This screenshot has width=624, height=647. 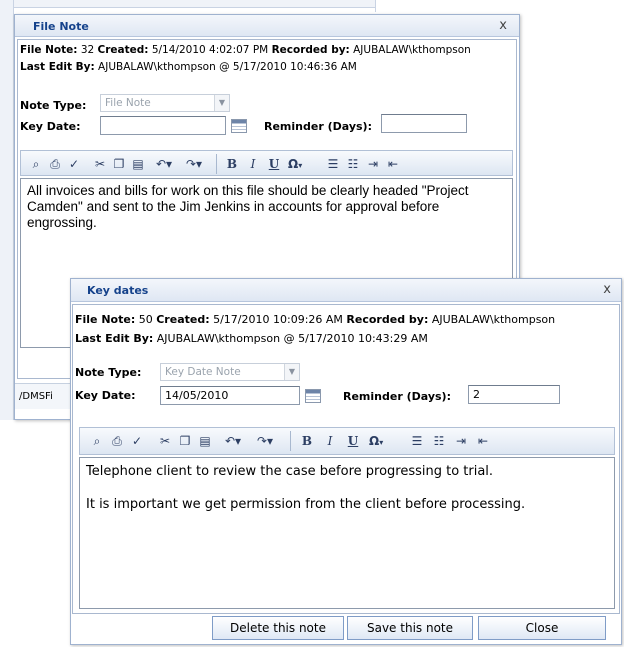 I want to click on save-note-button: Save this note, so click(x=410, y=628).